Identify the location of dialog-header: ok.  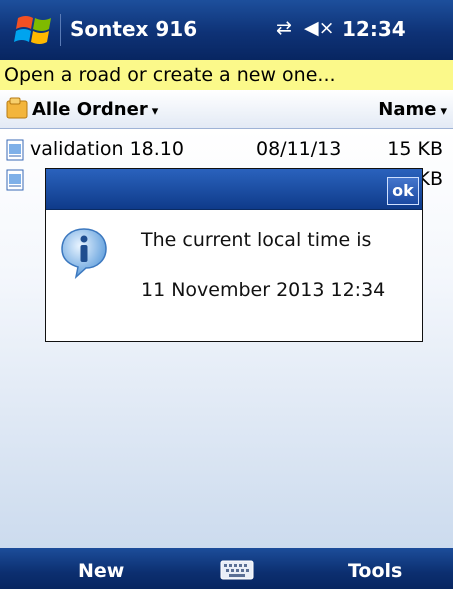
(234, 189).